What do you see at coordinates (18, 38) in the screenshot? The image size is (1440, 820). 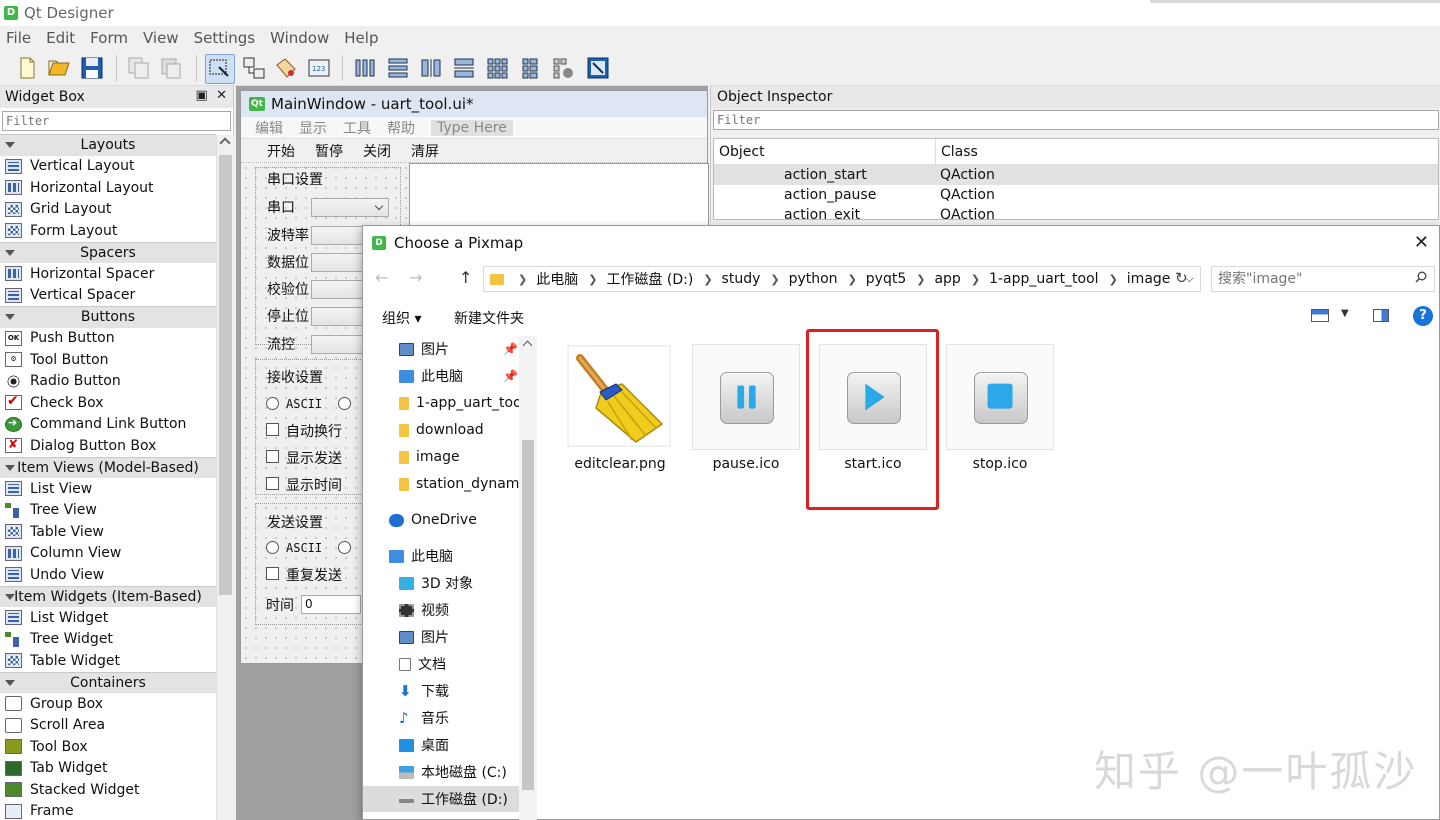 I see `menu-file: File` at bounding box center [18, 38].